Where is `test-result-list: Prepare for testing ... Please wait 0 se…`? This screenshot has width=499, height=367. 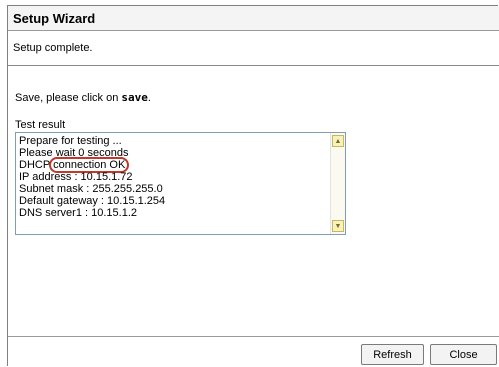
test-result-list: Prepare for testing ... Please wait 0 se… is located at coordinates (92, 177).